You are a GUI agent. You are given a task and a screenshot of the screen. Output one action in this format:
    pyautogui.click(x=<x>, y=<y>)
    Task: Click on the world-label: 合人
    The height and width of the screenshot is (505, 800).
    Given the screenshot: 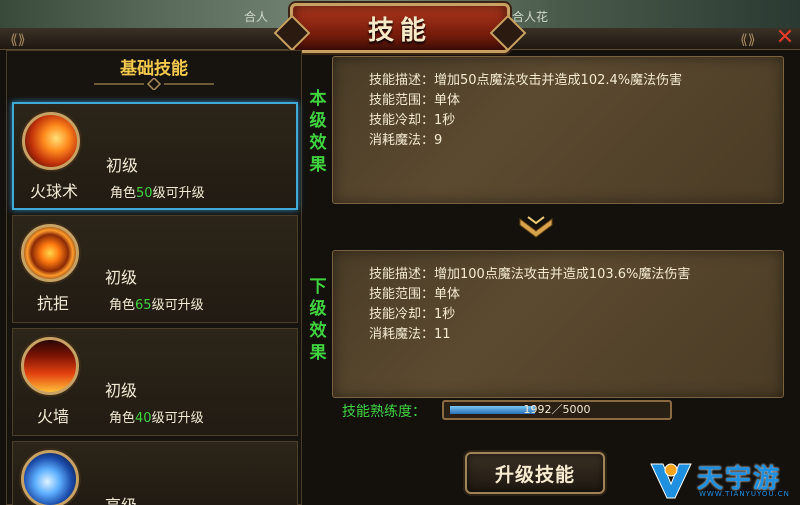 What is the action you would take?
    pyautogui.click(x=256, y=17)
    